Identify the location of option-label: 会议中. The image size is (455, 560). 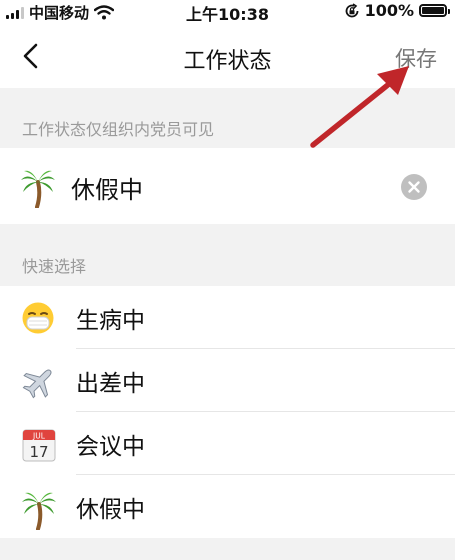
(110, 447).